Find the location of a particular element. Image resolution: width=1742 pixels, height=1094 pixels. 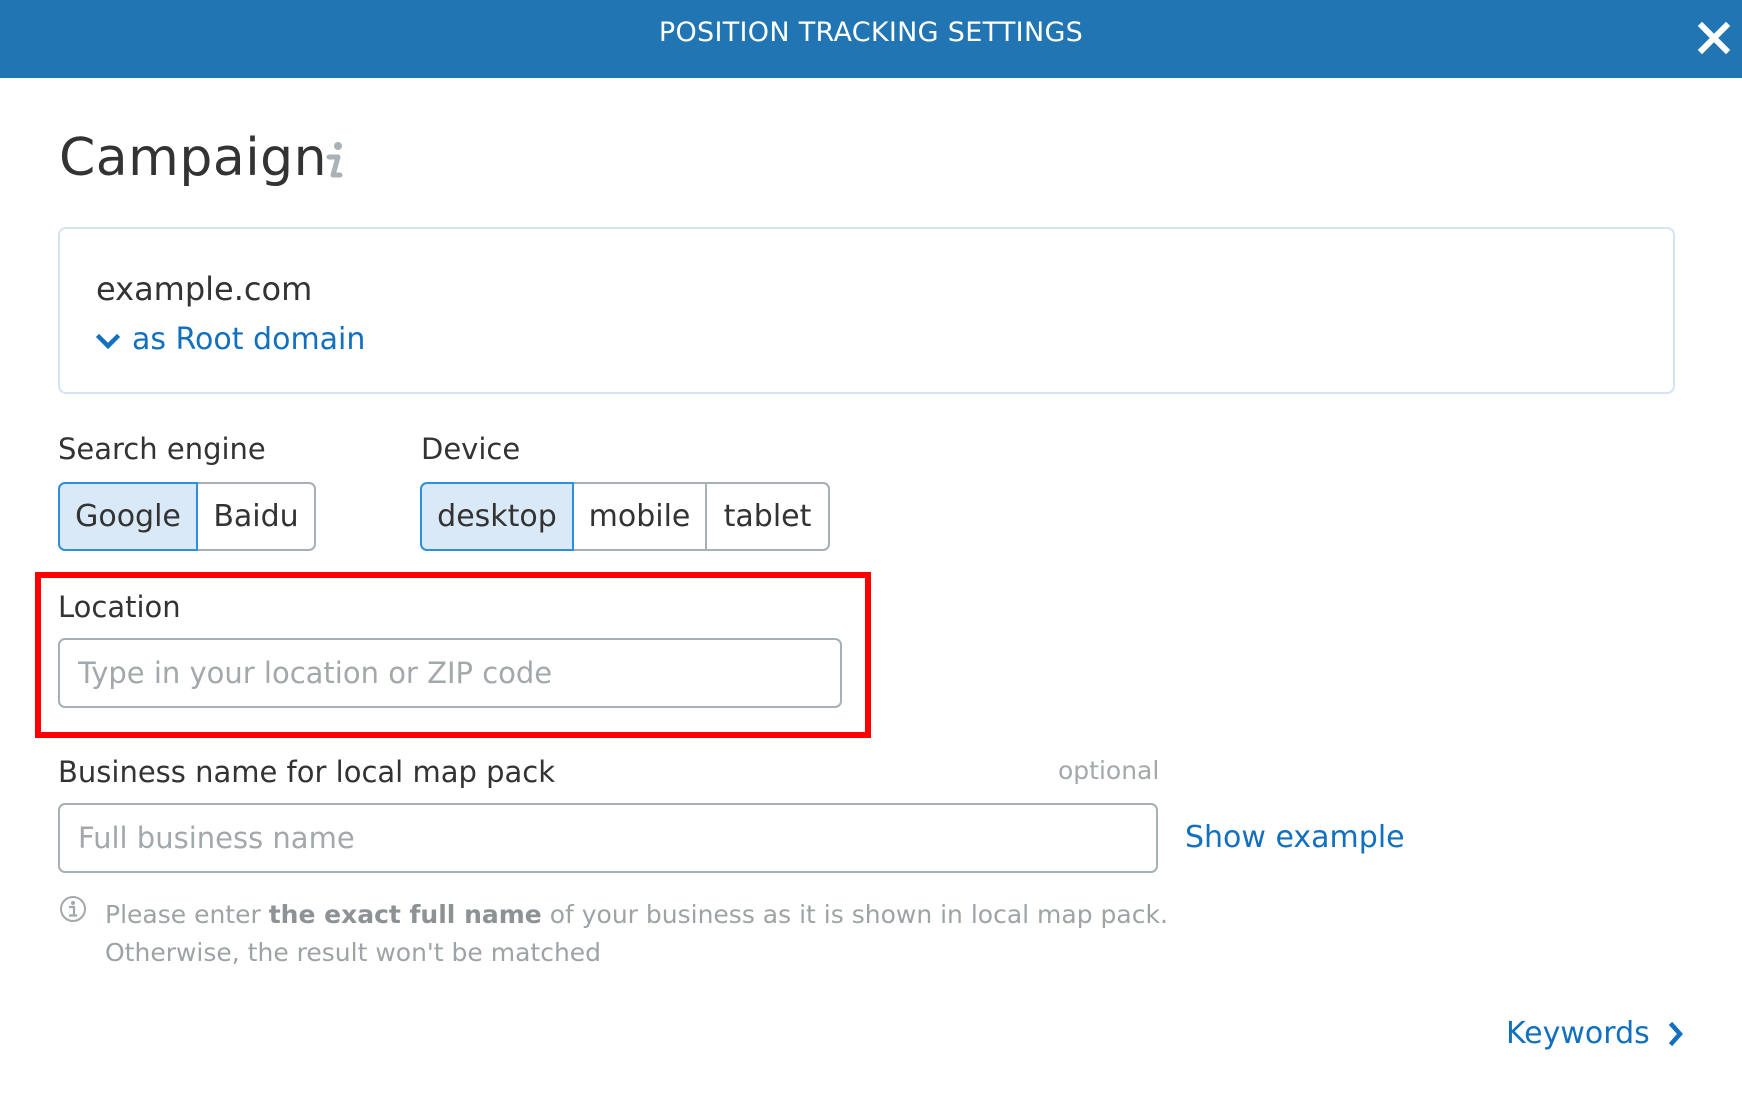

dialog-header: POSITION TRACKING SETTINGS is located at coordinates (871, 39).